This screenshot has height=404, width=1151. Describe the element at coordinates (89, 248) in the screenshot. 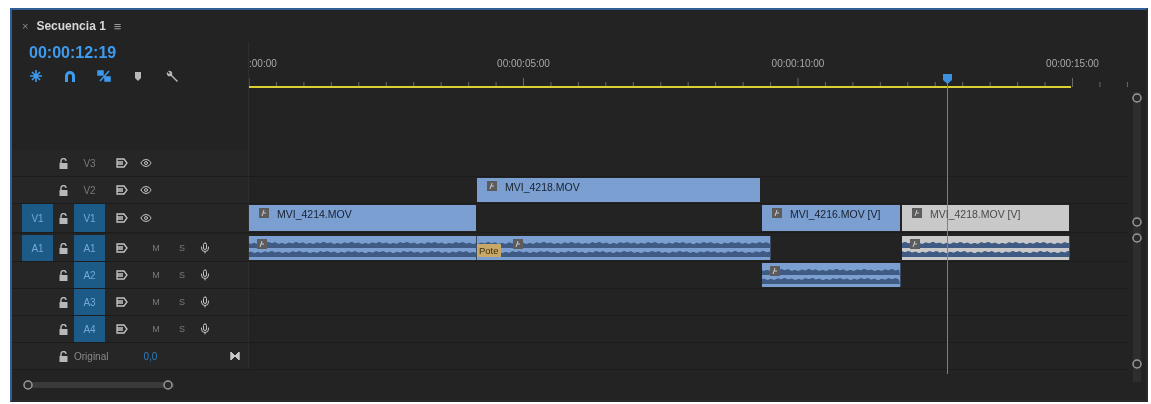

I see `track-target: A1` at that location.